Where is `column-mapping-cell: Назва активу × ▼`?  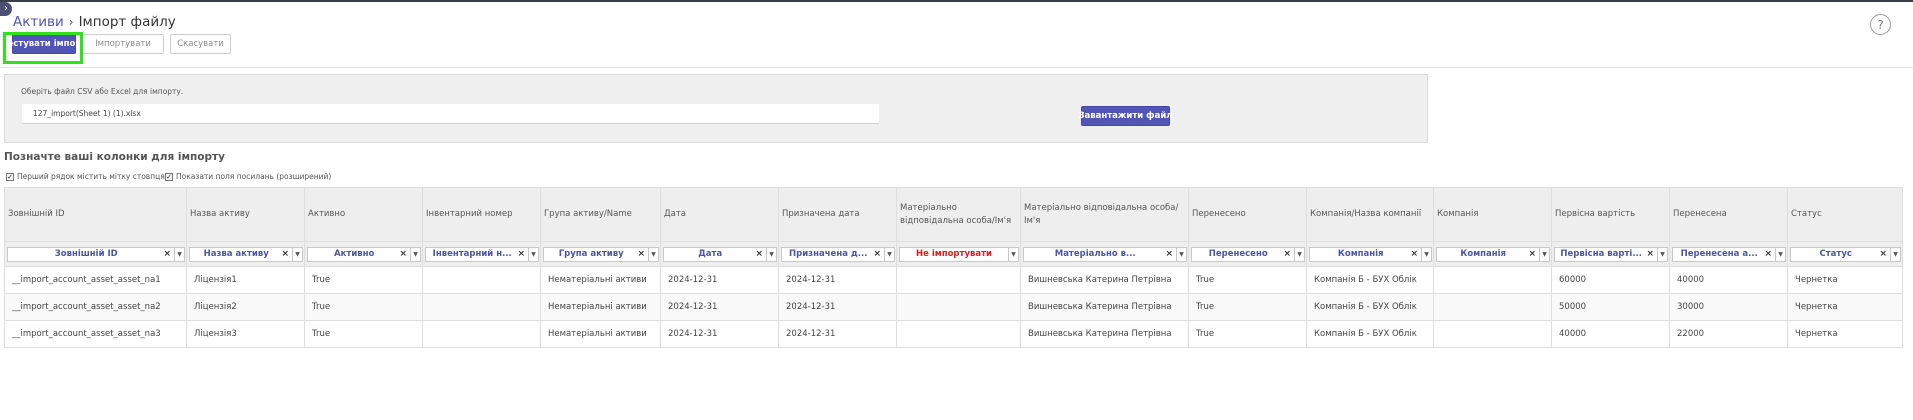 column-mapping-cell: Назва активу × ▼ is located at coordinates (245, 254).